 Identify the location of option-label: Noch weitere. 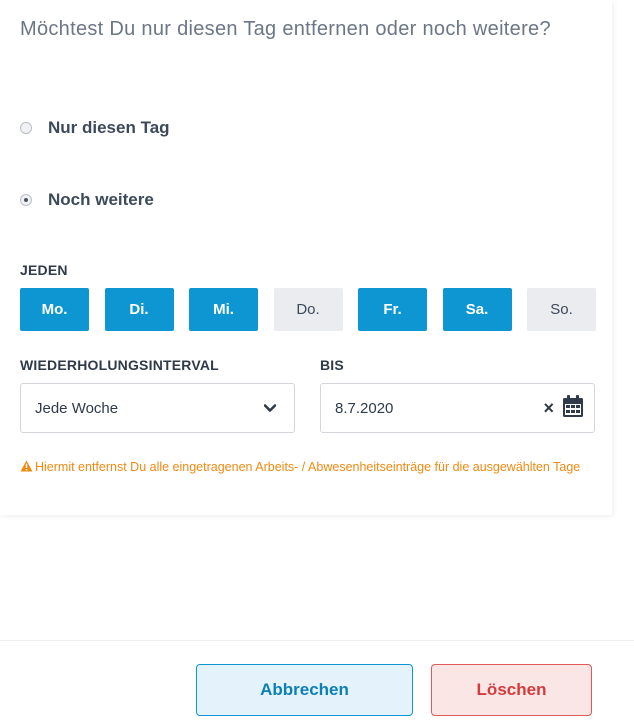
(101, 199).